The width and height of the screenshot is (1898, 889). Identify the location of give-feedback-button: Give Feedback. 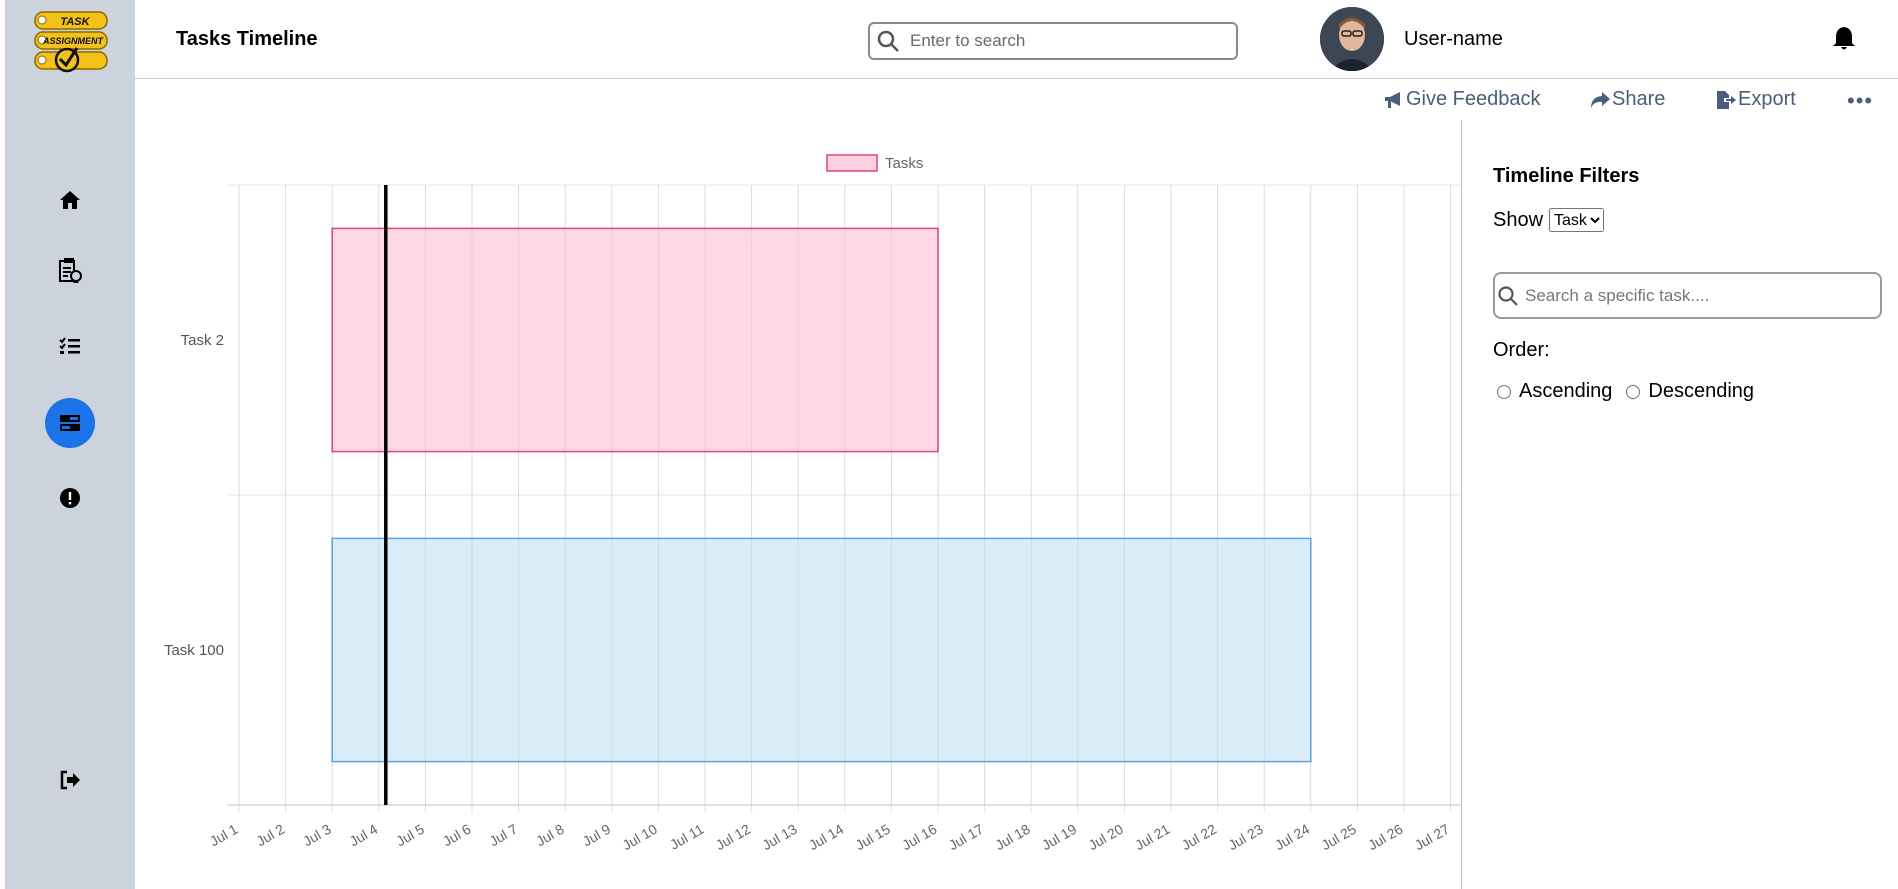
(1462, 99).